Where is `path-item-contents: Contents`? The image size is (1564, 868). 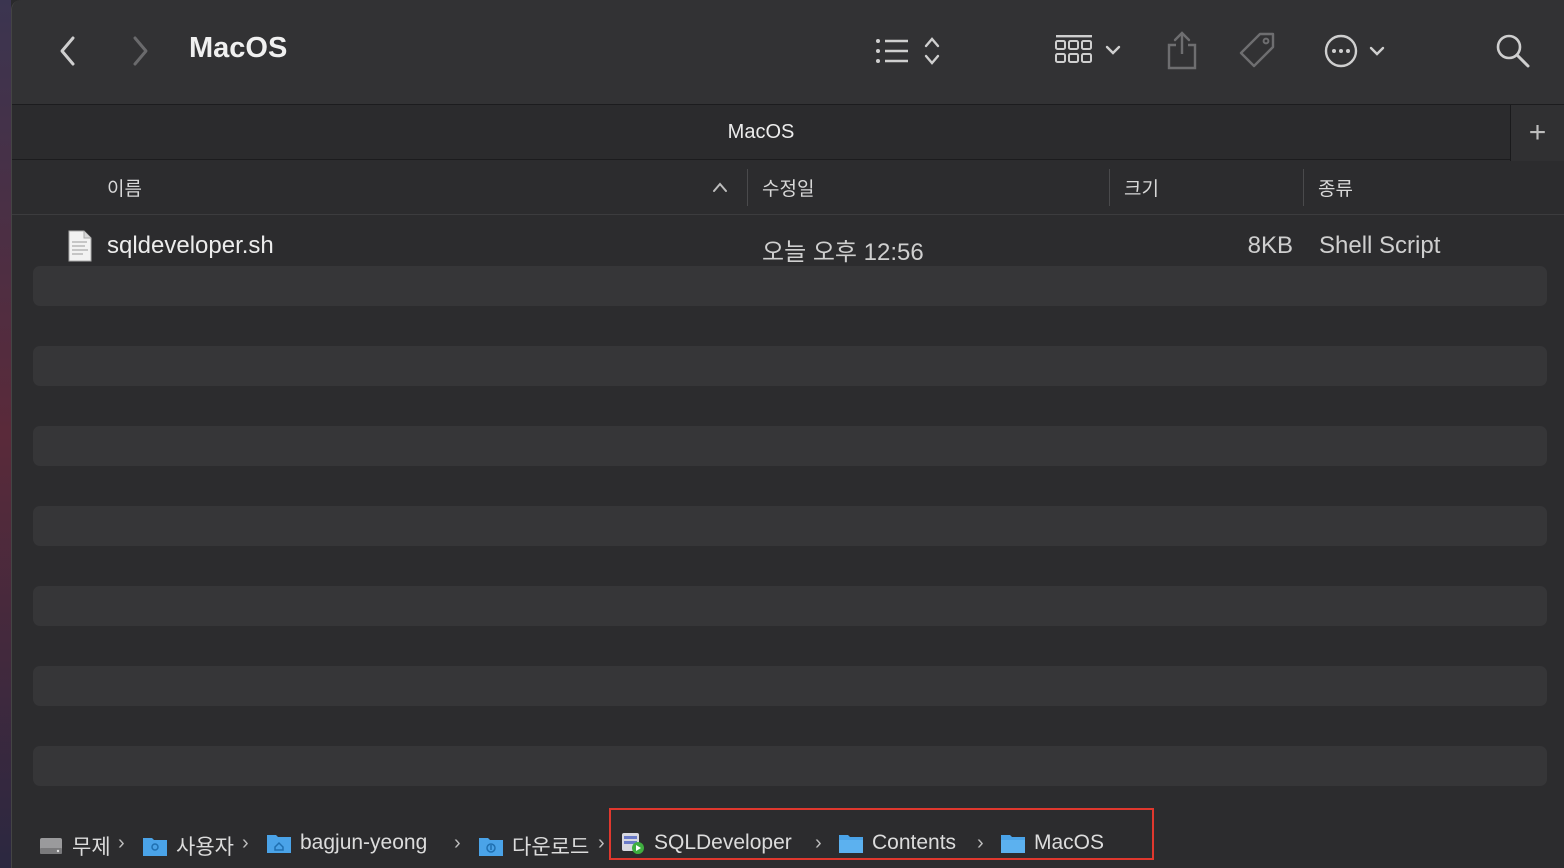
path-item-contents: Contents is located at coordinates (897, 843).